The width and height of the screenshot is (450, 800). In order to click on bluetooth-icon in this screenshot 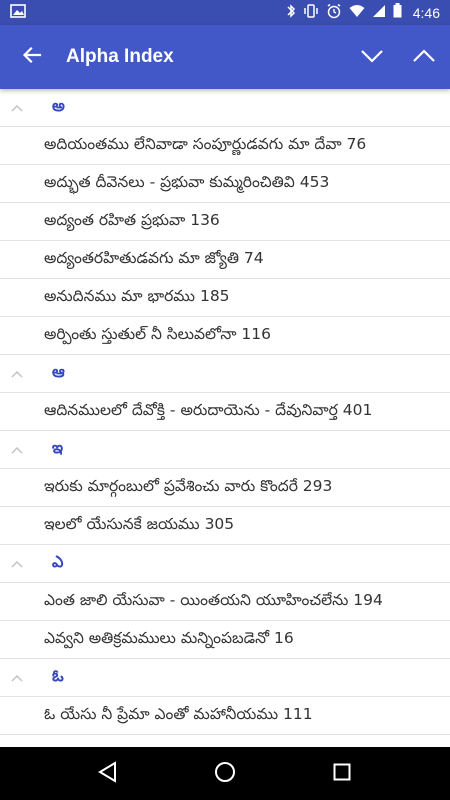, I will do `click(291, 13)`.